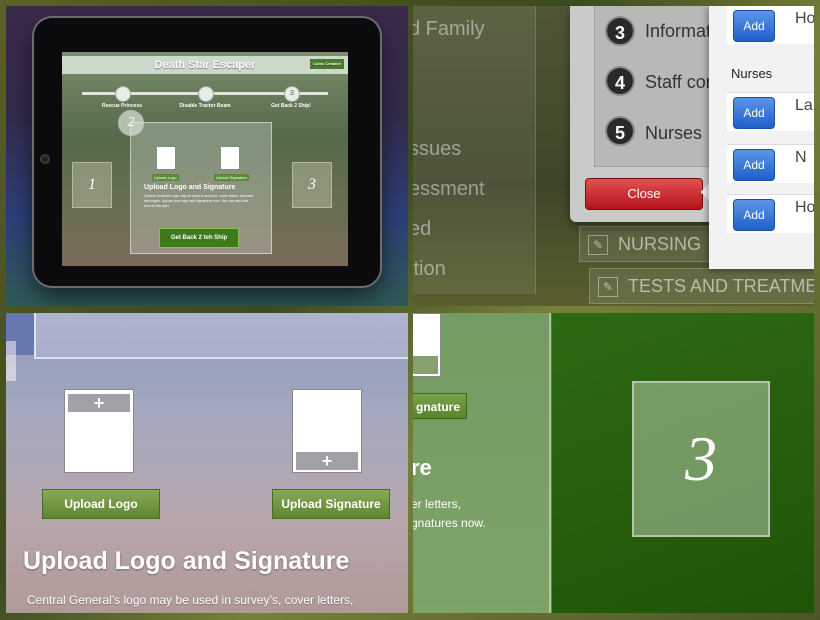 The height and width of the screenshot is (620, 820). I want to click on current-step-badge: 2, so click(131, 123).